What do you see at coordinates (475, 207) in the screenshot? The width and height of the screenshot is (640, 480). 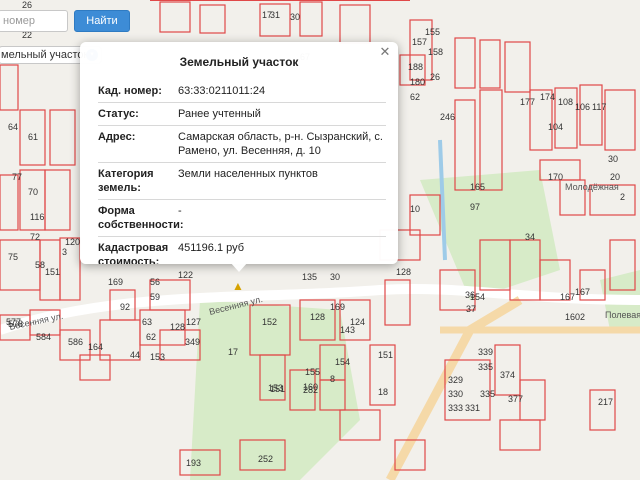 I see `parcel-number: 97` at bounding box center [475, 207].